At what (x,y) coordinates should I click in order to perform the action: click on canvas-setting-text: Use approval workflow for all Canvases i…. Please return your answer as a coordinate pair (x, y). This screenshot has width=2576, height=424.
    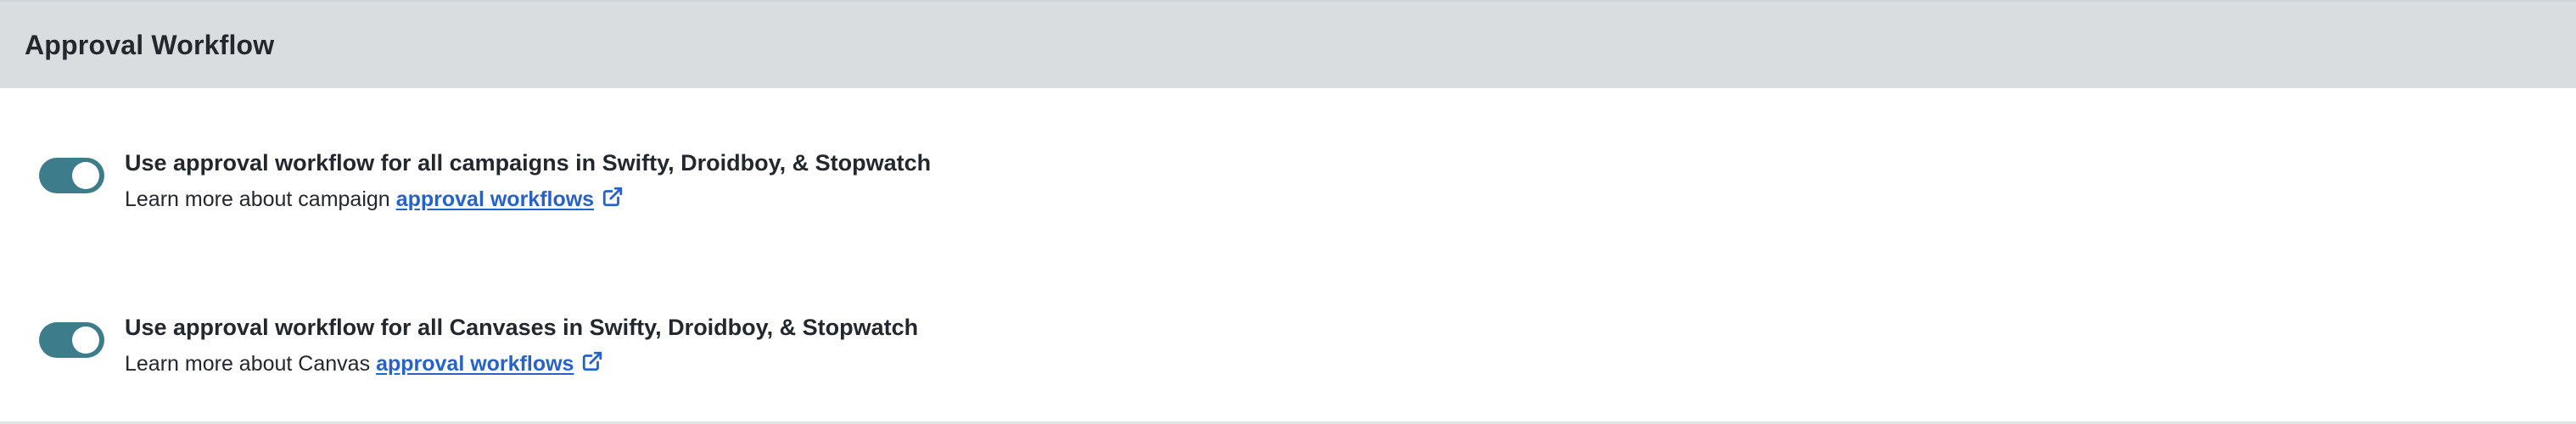
    Looking at the image, I should click on (521, 345).